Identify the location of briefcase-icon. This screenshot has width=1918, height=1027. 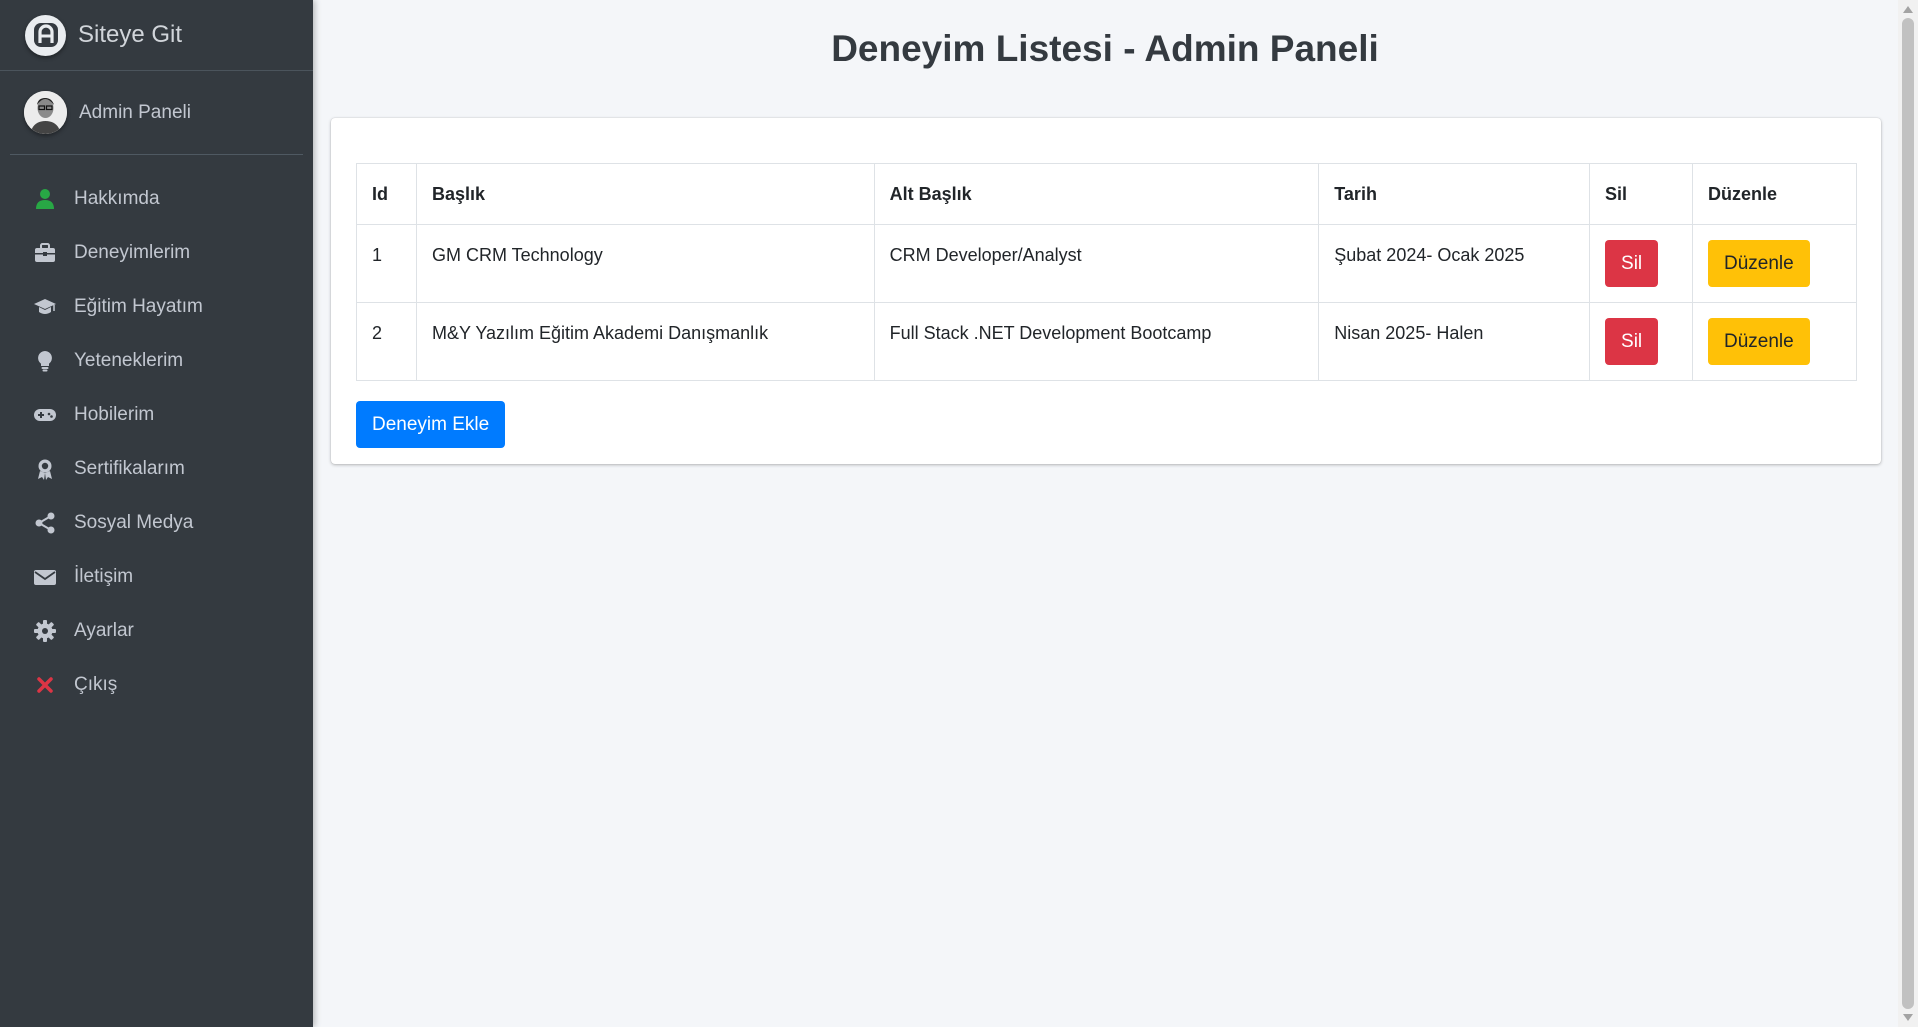
(45, 253).